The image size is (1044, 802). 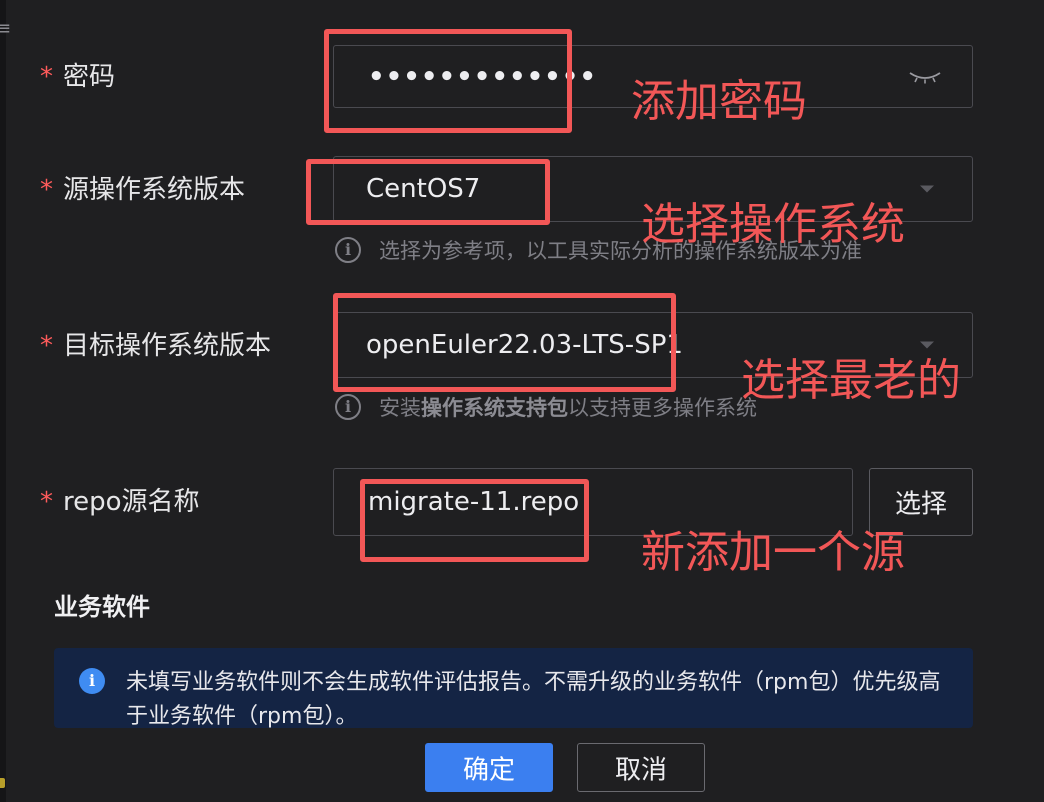 I want to click on target-os-label-text: 目标操作系统版本, so click(x=167, y=346).